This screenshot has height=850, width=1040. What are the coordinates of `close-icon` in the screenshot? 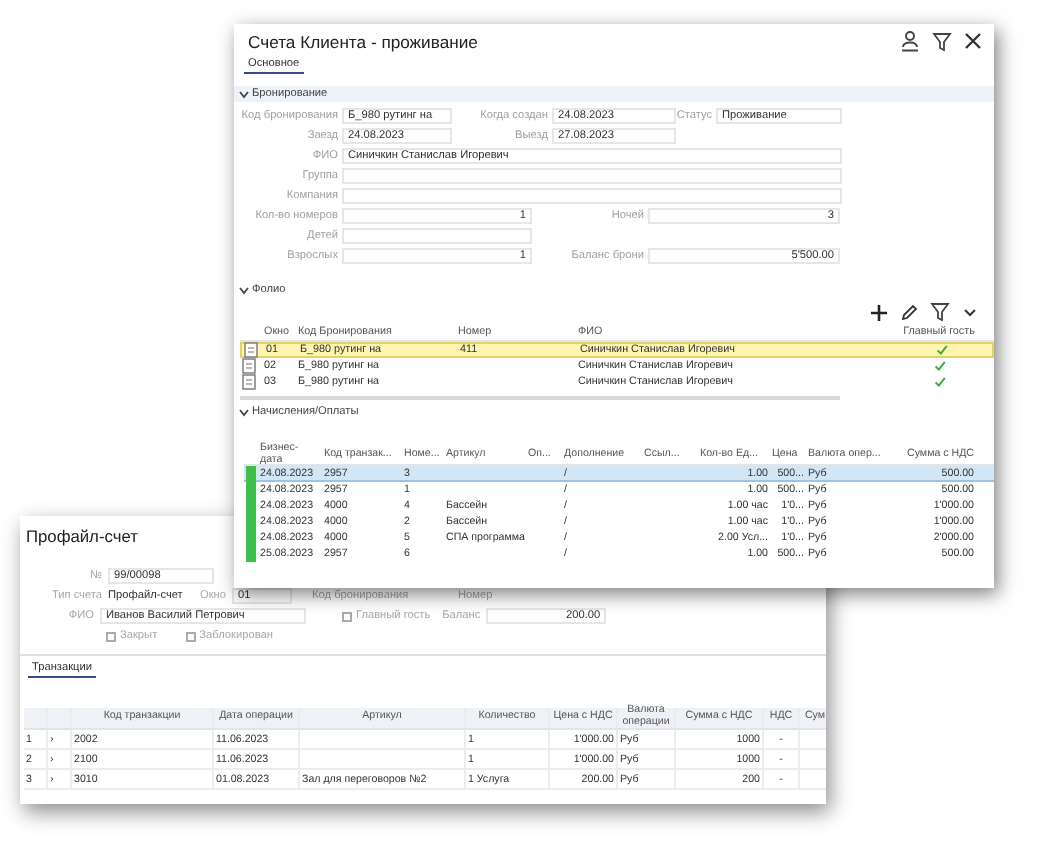 It's located at (973, 41).